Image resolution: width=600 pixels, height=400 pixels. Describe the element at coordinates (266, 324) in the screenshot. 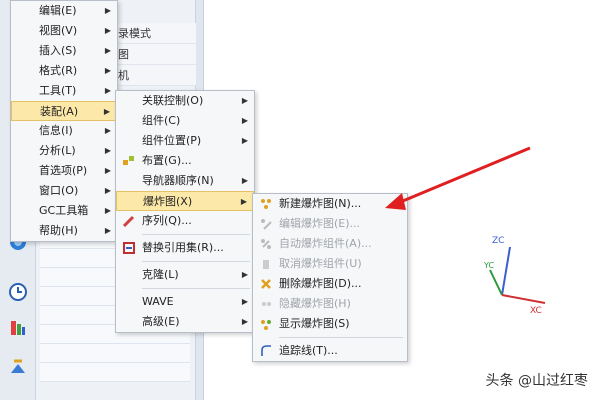

I see `show-explosion-icon` at that location.